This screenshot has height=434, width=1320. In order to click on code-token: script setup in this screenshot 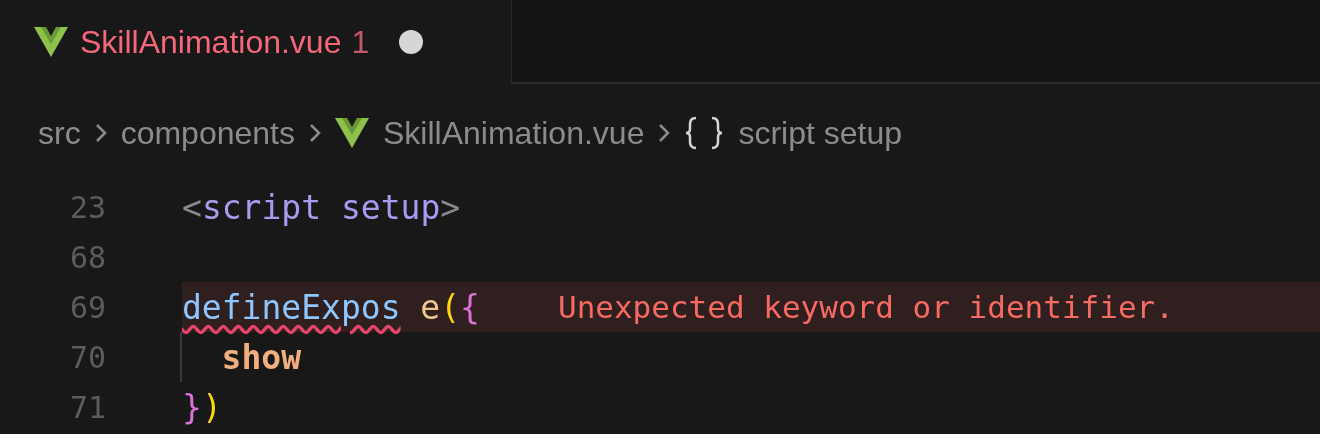, I will do `click(321, 207)`.